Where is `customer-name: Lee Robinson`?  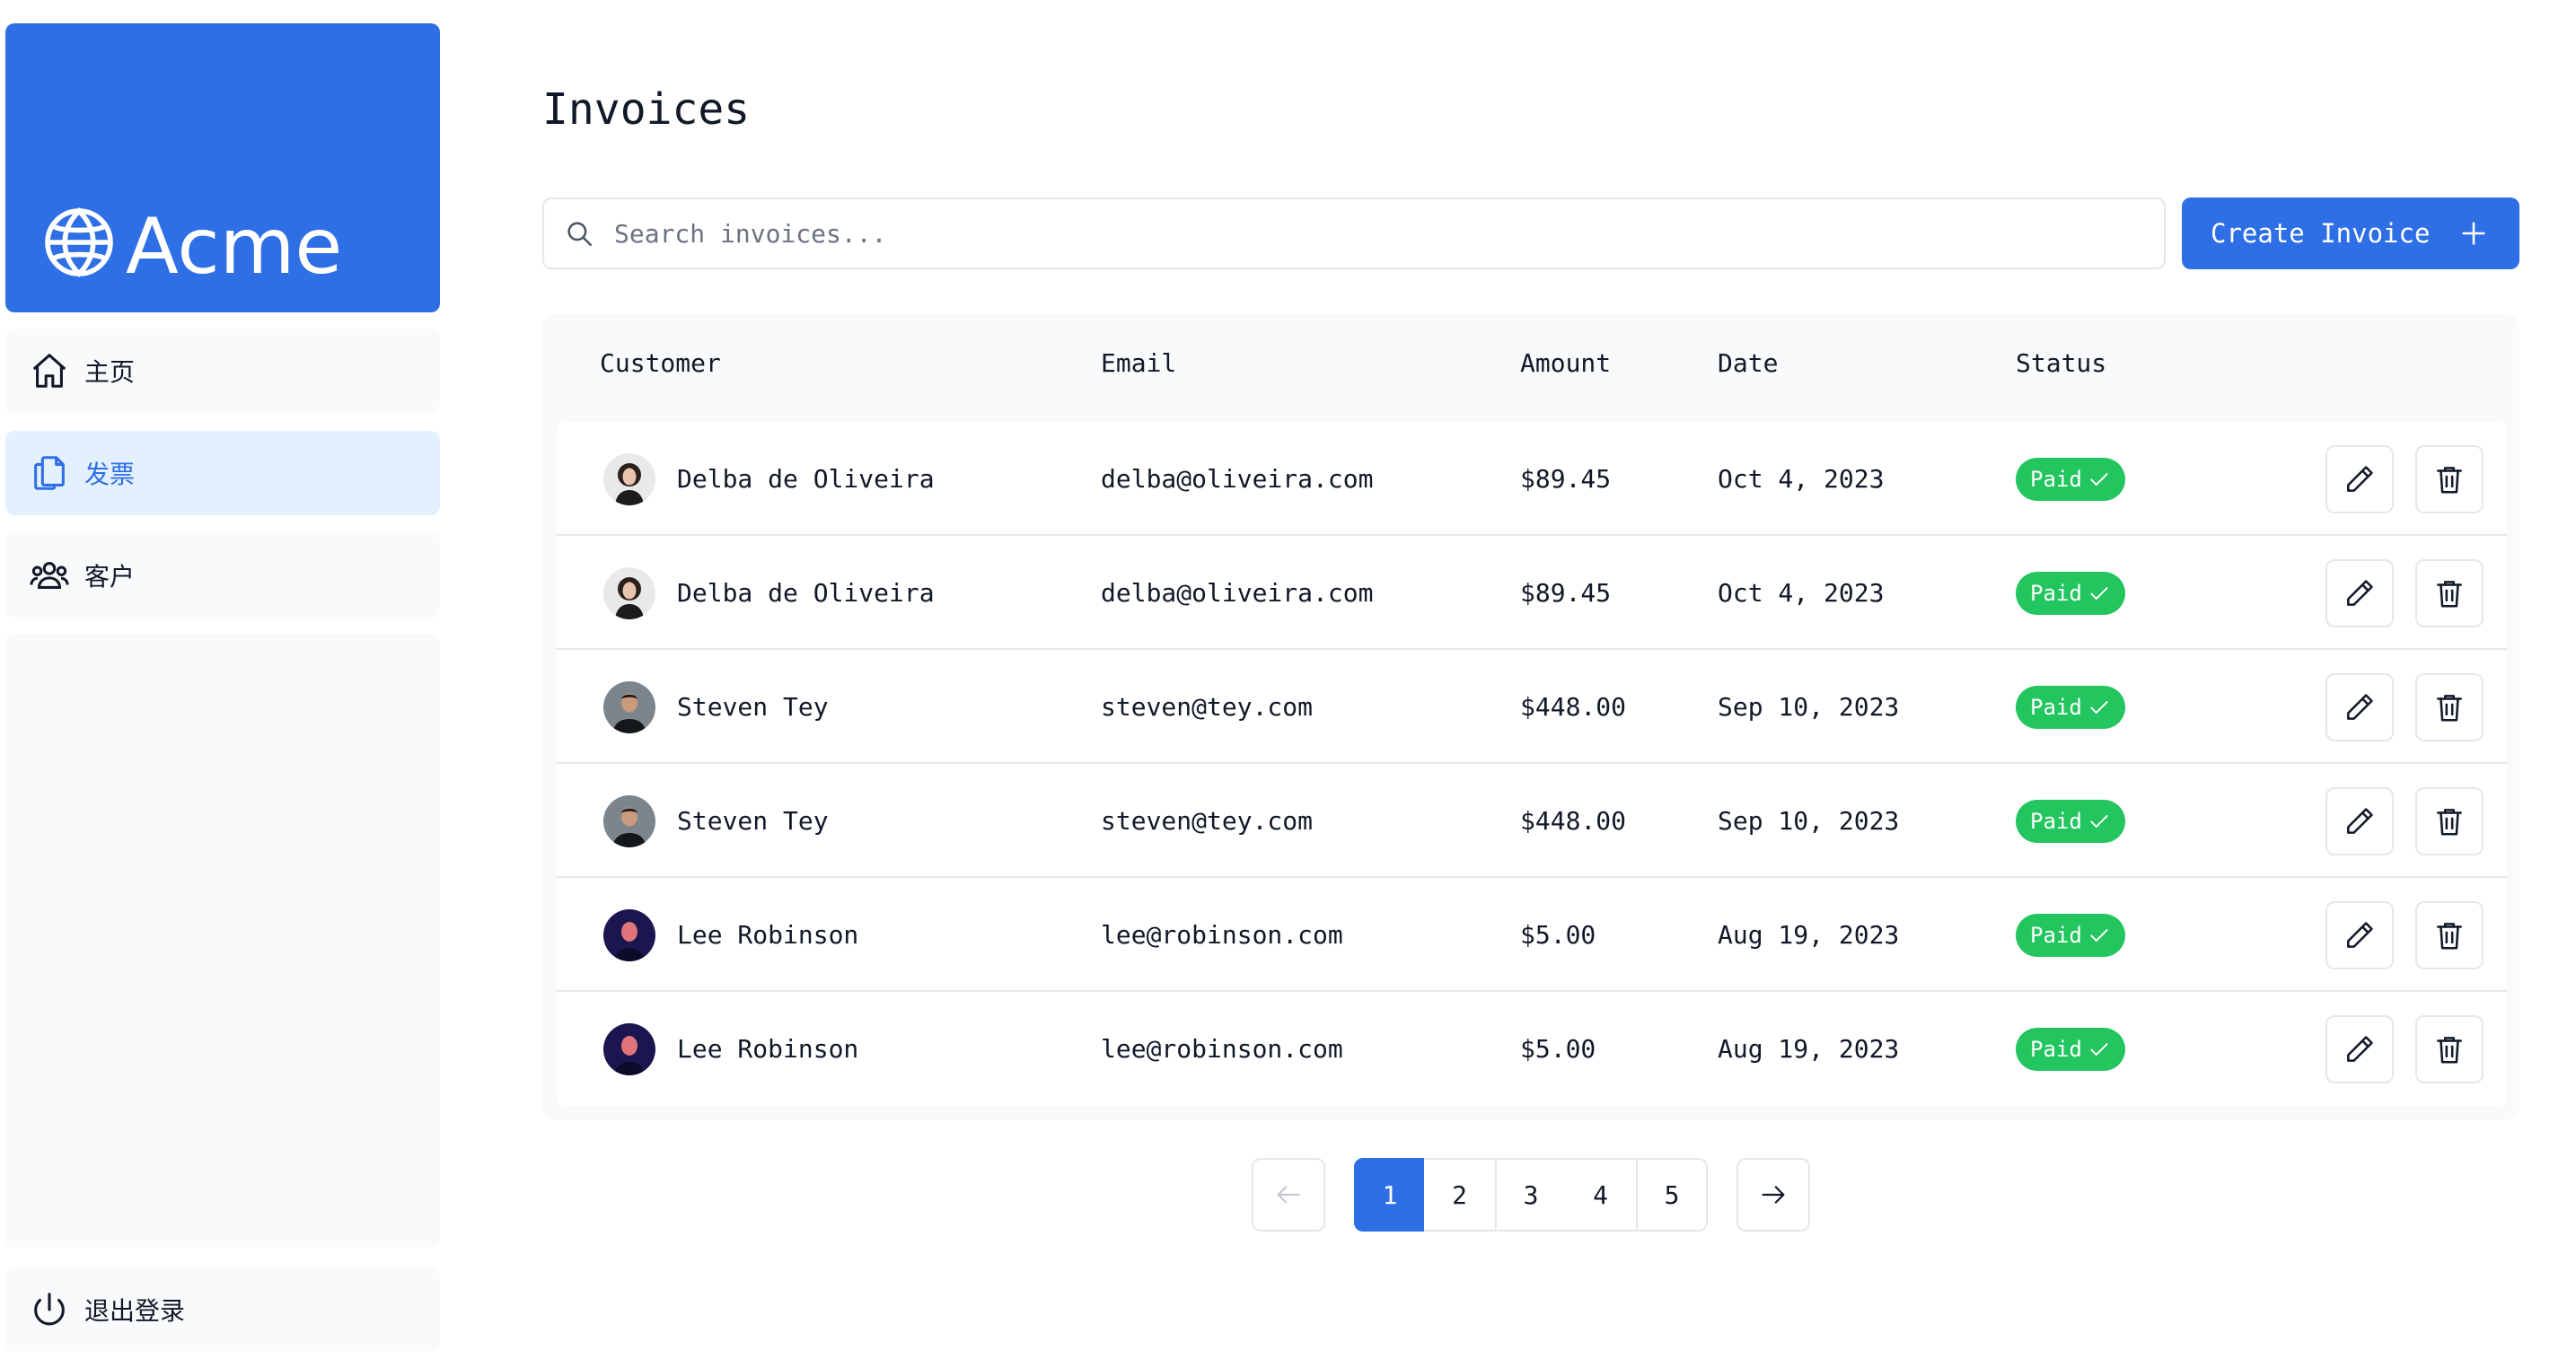
customer-name: Lee Robinson is located at coordinates (768, 935).